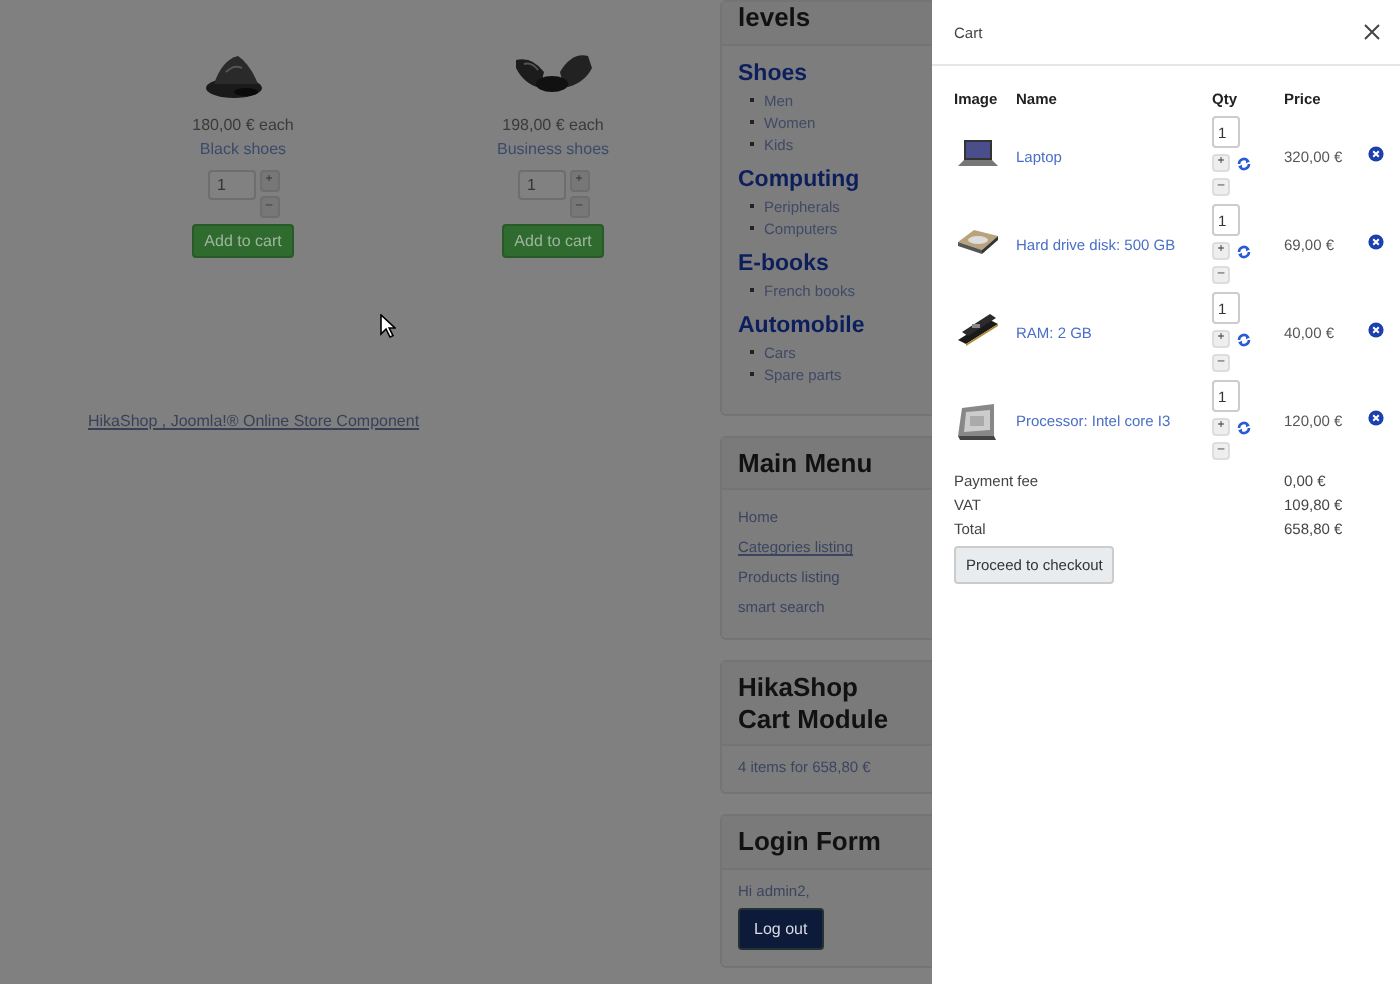 This screenshot has height=984, width=1400. Describe the element at coordinates (243, 125) in the screenshot. I see `product-price: 180,00 € each` at that location.